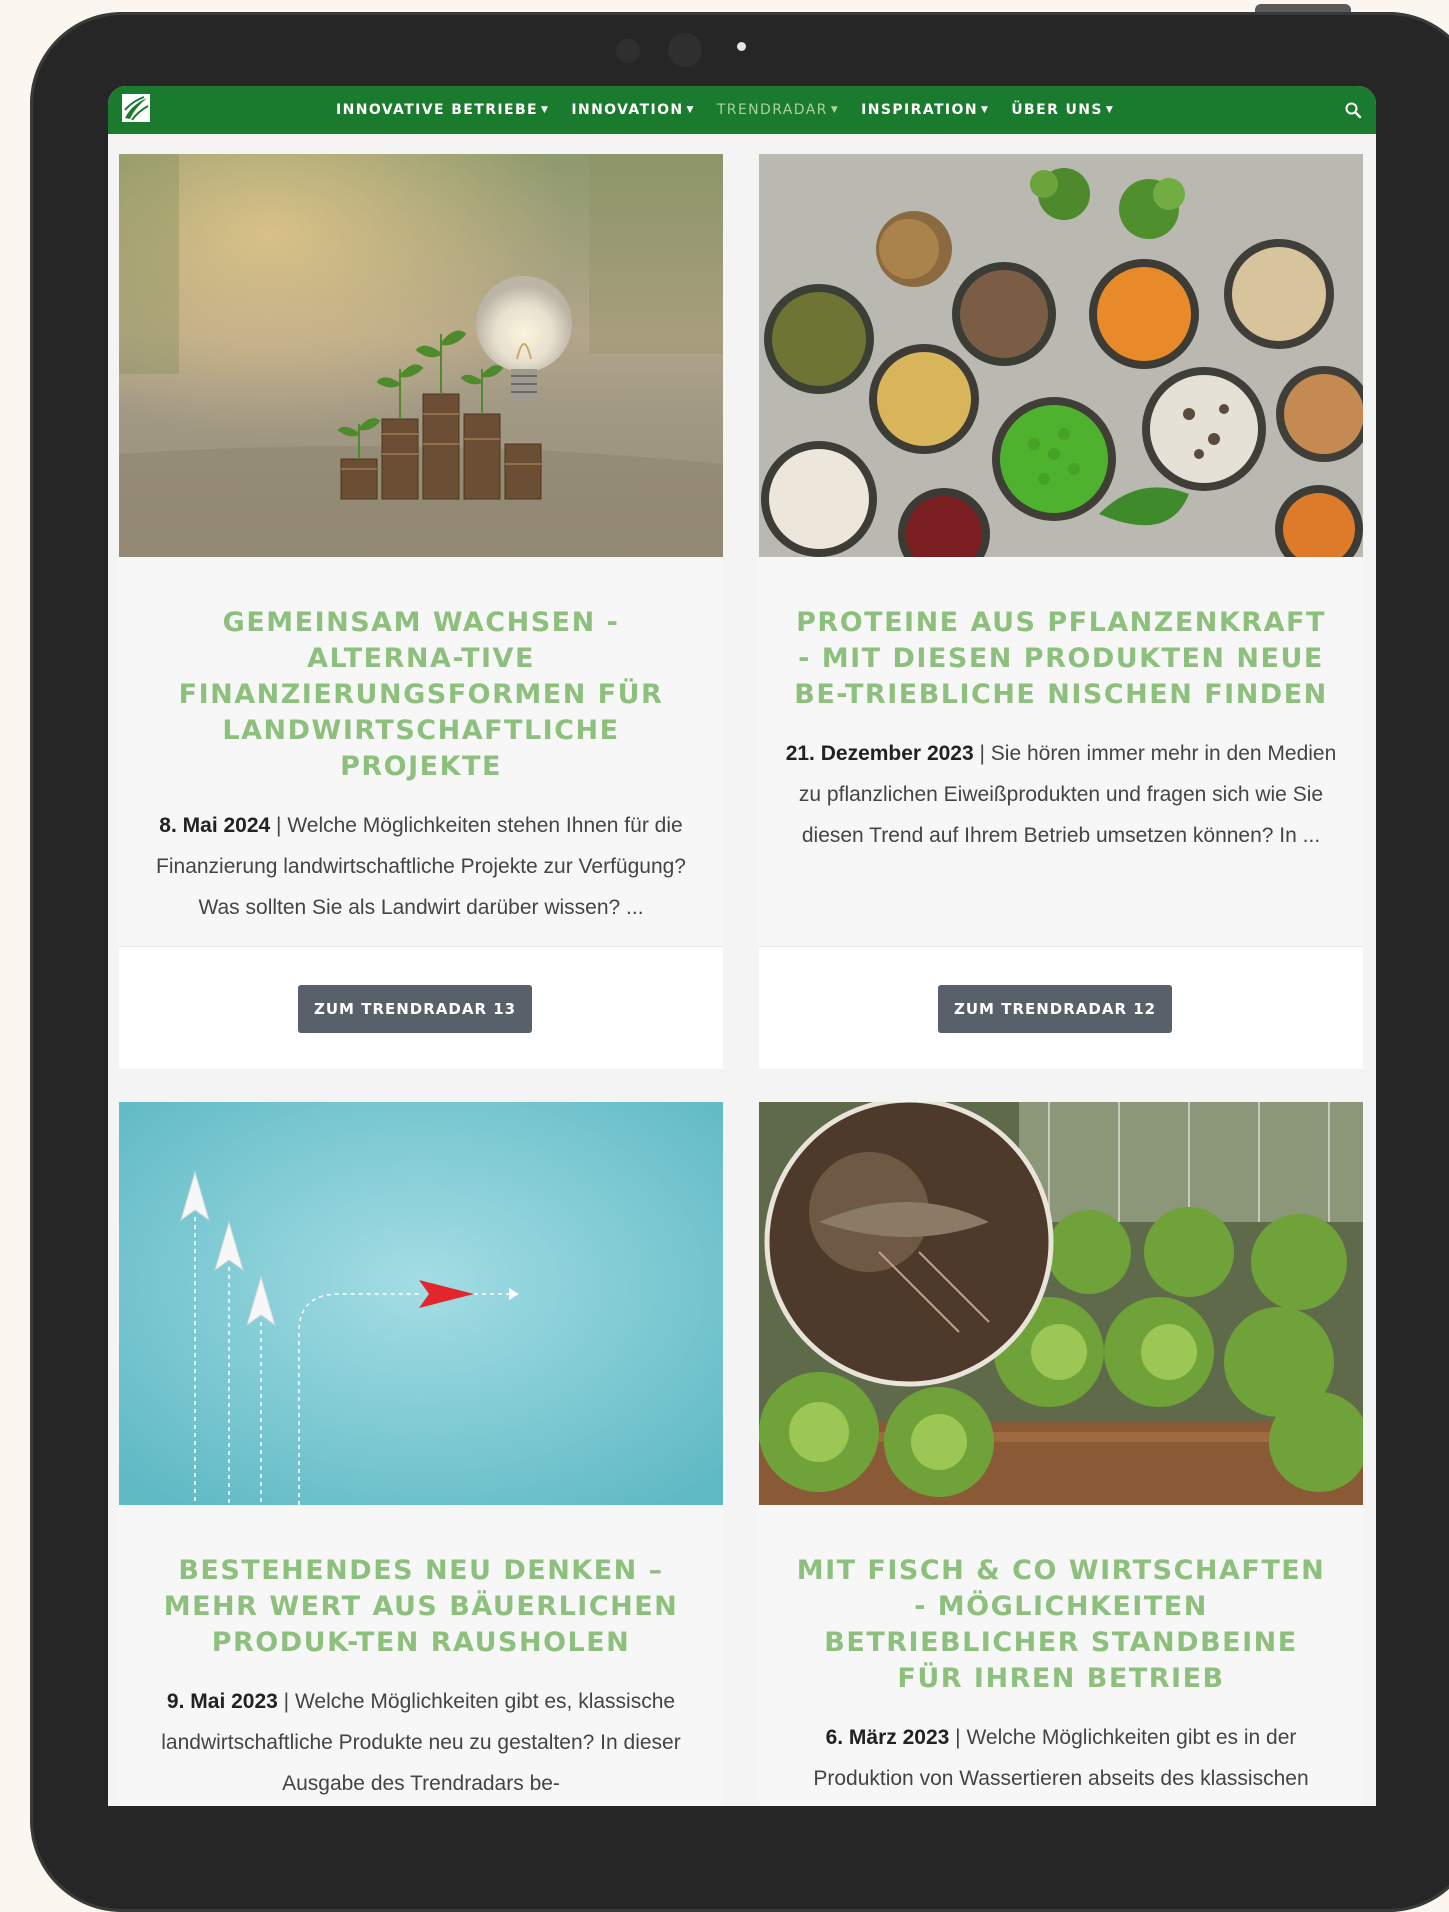 Image resolution: width=1449 pixels, height=1912 pixels. Describe the element at coordinates (442, 110) in the screenshot. I see `nav-item-innovative-betriebe: INNOVATIVE BETRIEBE ▼` at that location.